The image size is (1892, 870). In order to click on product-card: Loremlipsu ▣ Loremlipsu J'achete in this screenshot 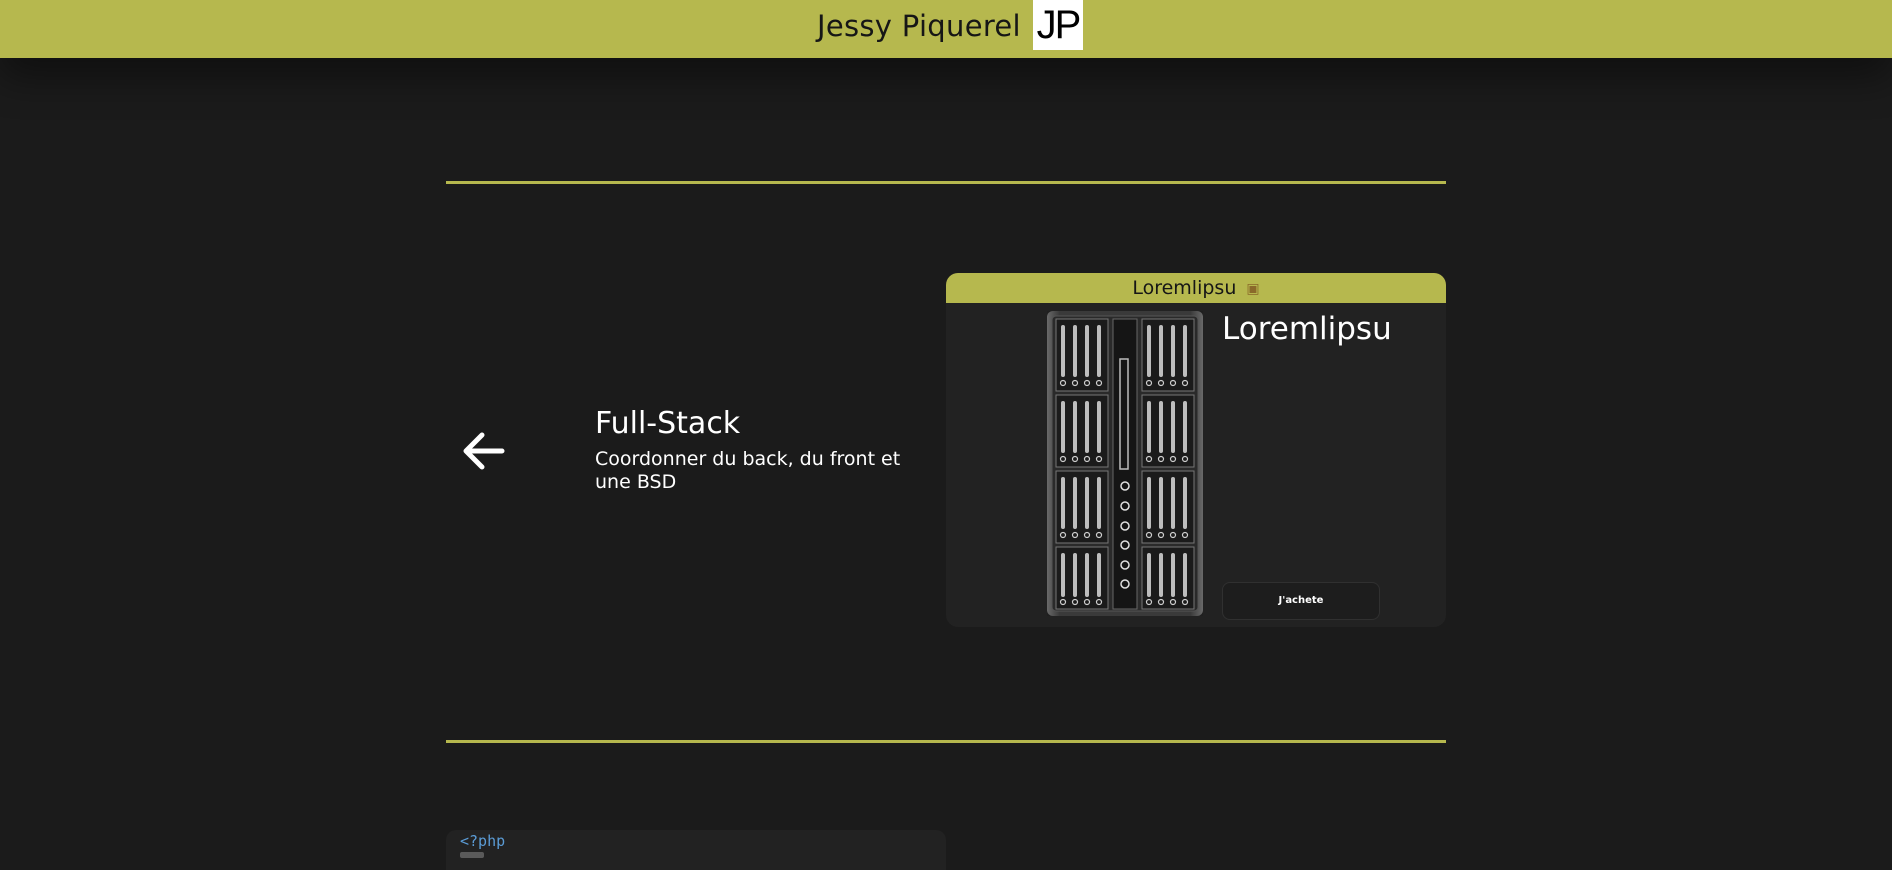, I will do `click(1196, 450)`.